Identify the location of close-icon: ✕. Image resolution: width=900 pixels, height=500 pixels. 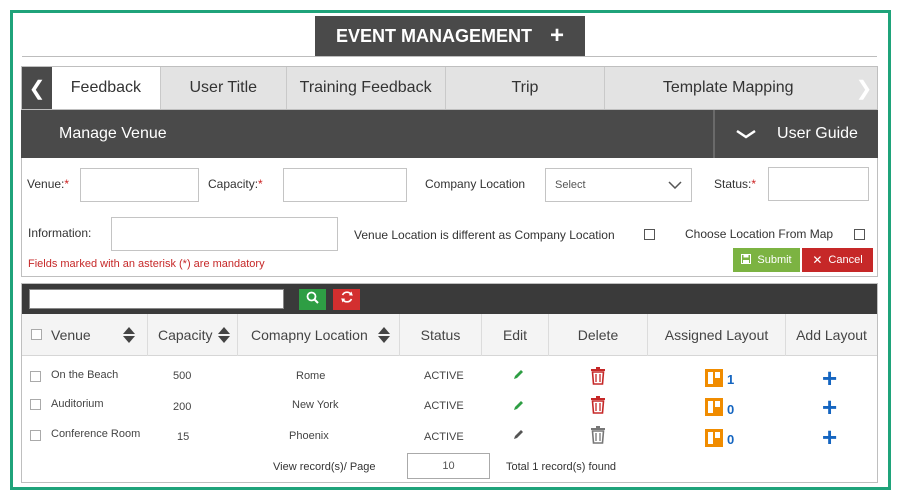
(817, 260).